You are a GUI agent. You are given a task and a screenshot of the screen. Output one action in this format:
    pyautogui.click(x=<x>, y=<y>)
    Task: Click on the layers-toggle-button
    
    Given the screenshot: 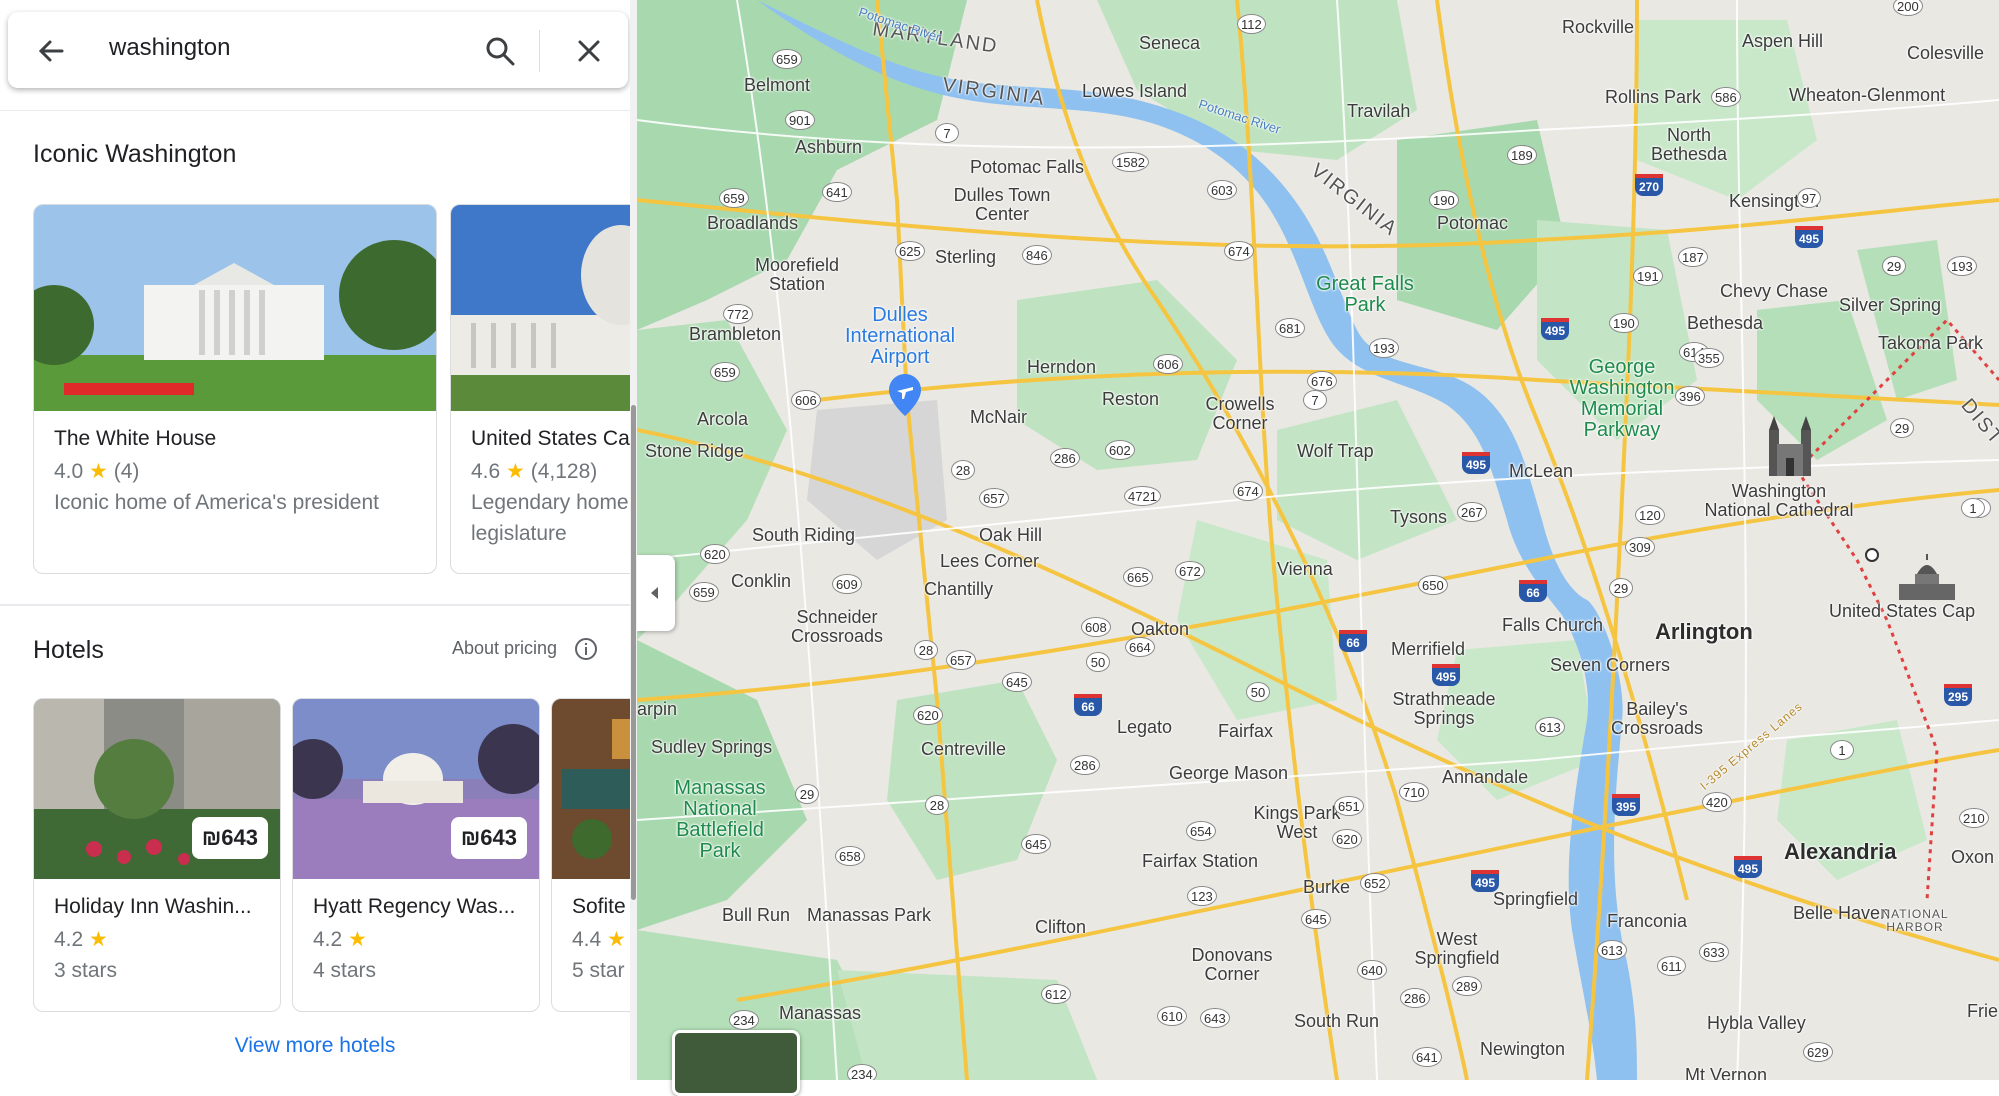 What is the action you would take?
    pyautogui.click(x=736, y=1063)
    